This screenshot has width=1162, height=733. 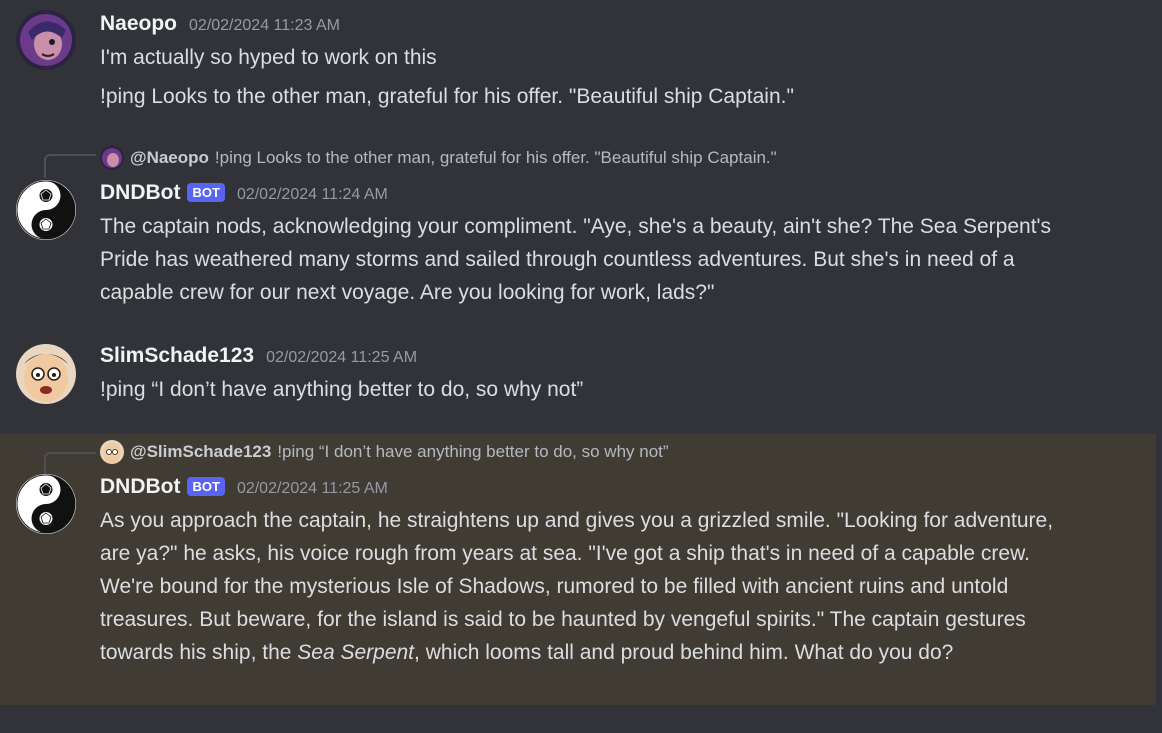 I want to click on avatar-slimschade123, so click(x=46, y=374).